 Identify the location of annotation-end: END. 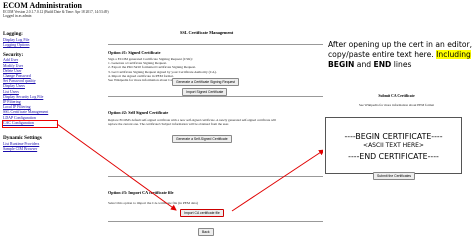
(382, 64).